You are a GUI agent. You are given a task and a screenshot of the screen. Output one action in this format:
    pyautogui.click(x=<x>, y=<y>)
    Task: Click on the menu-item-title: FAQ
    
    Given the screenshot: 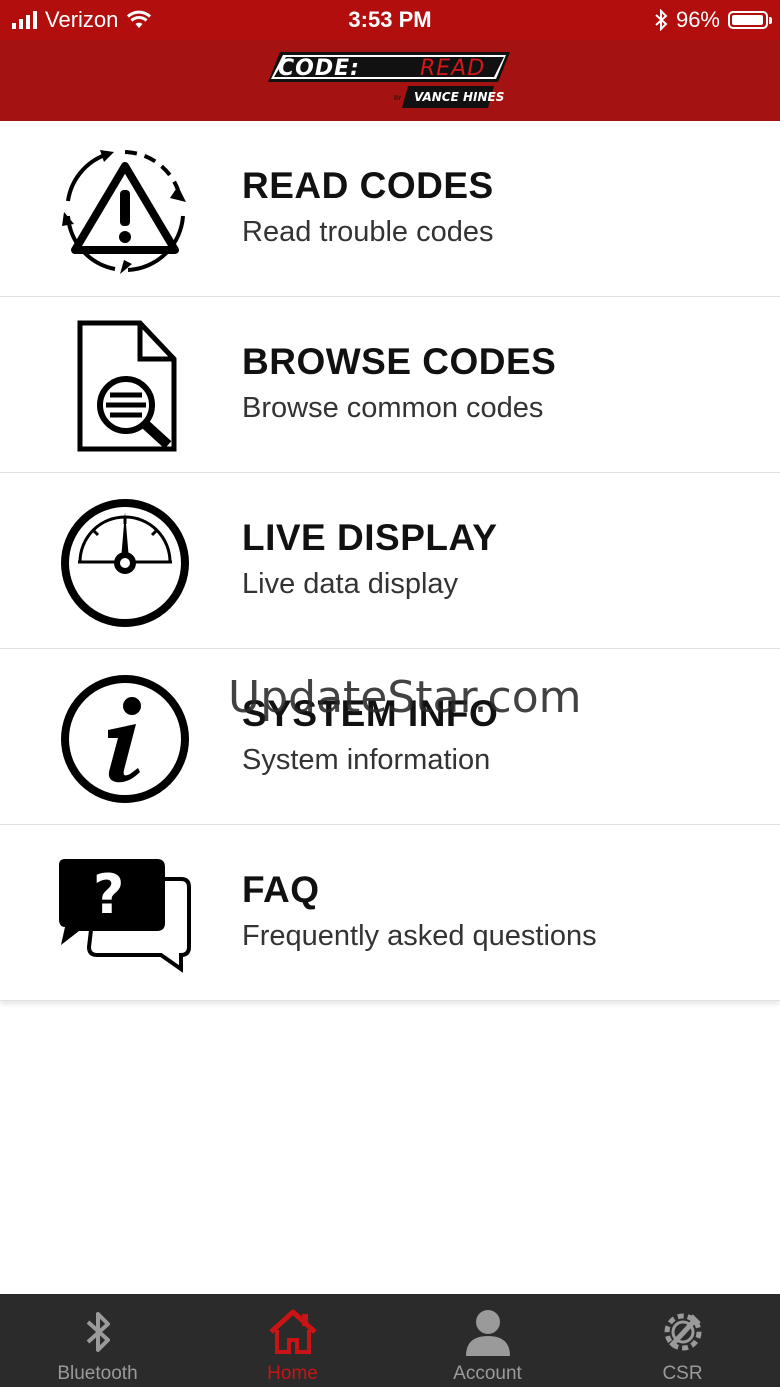 What is the action you would take?
    pyautogui.click(x=281, y=889)
    